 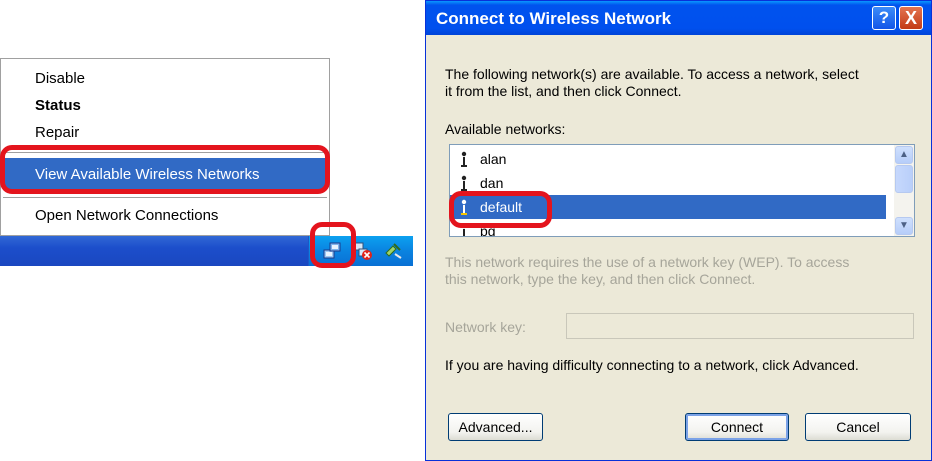 I want to click on disconnected-network-icon, so click(x=363, y=251).